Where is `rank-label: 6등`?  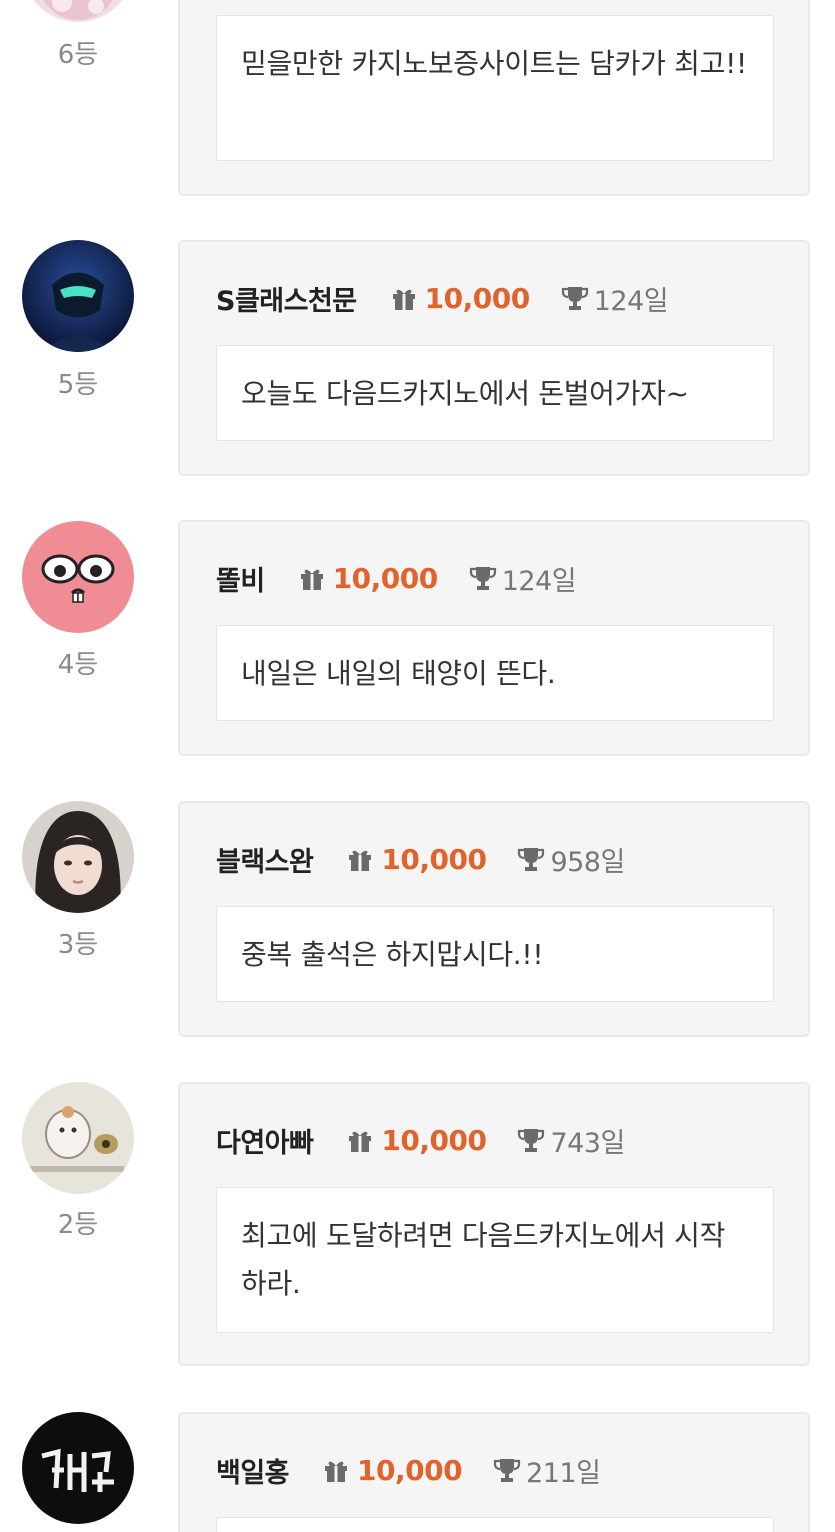
rank-label: 6등 is located at coordinates (78, 55).